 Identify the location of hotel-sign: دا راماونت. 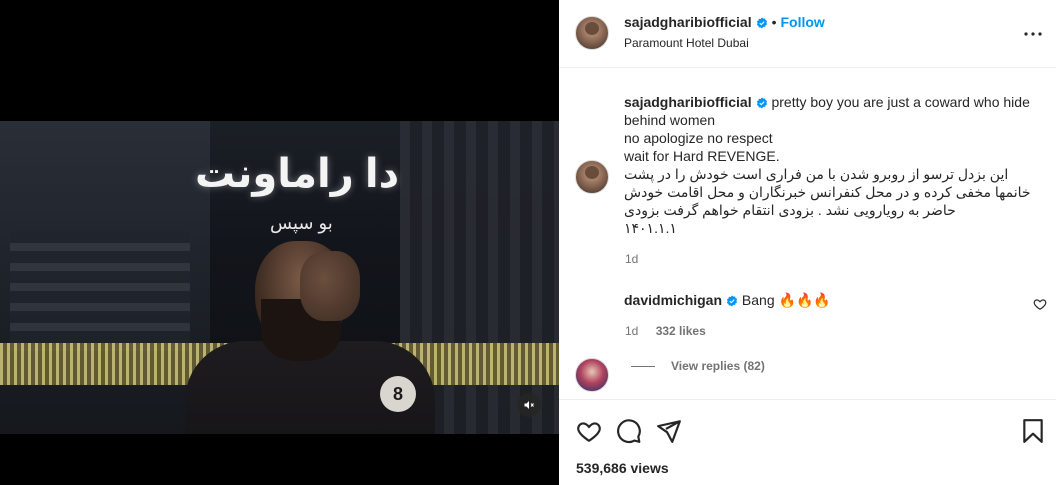
(297, 174).